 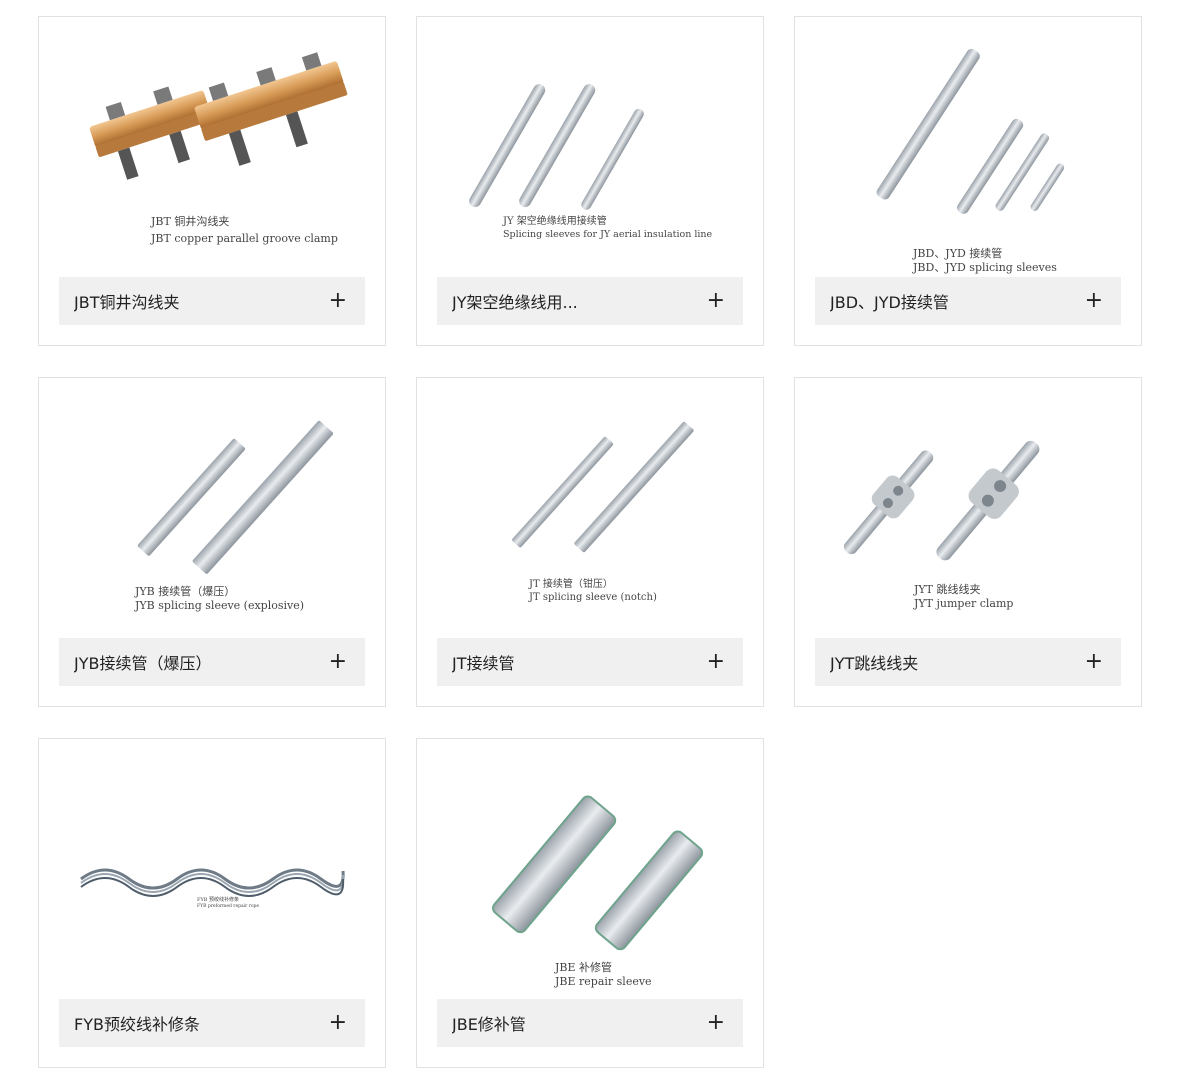 What do you see at coordinates (570, 583) in the screenshot?
I see `product-caption-cn: JT 接续管（钳压）` at bounding box center [570, 583].